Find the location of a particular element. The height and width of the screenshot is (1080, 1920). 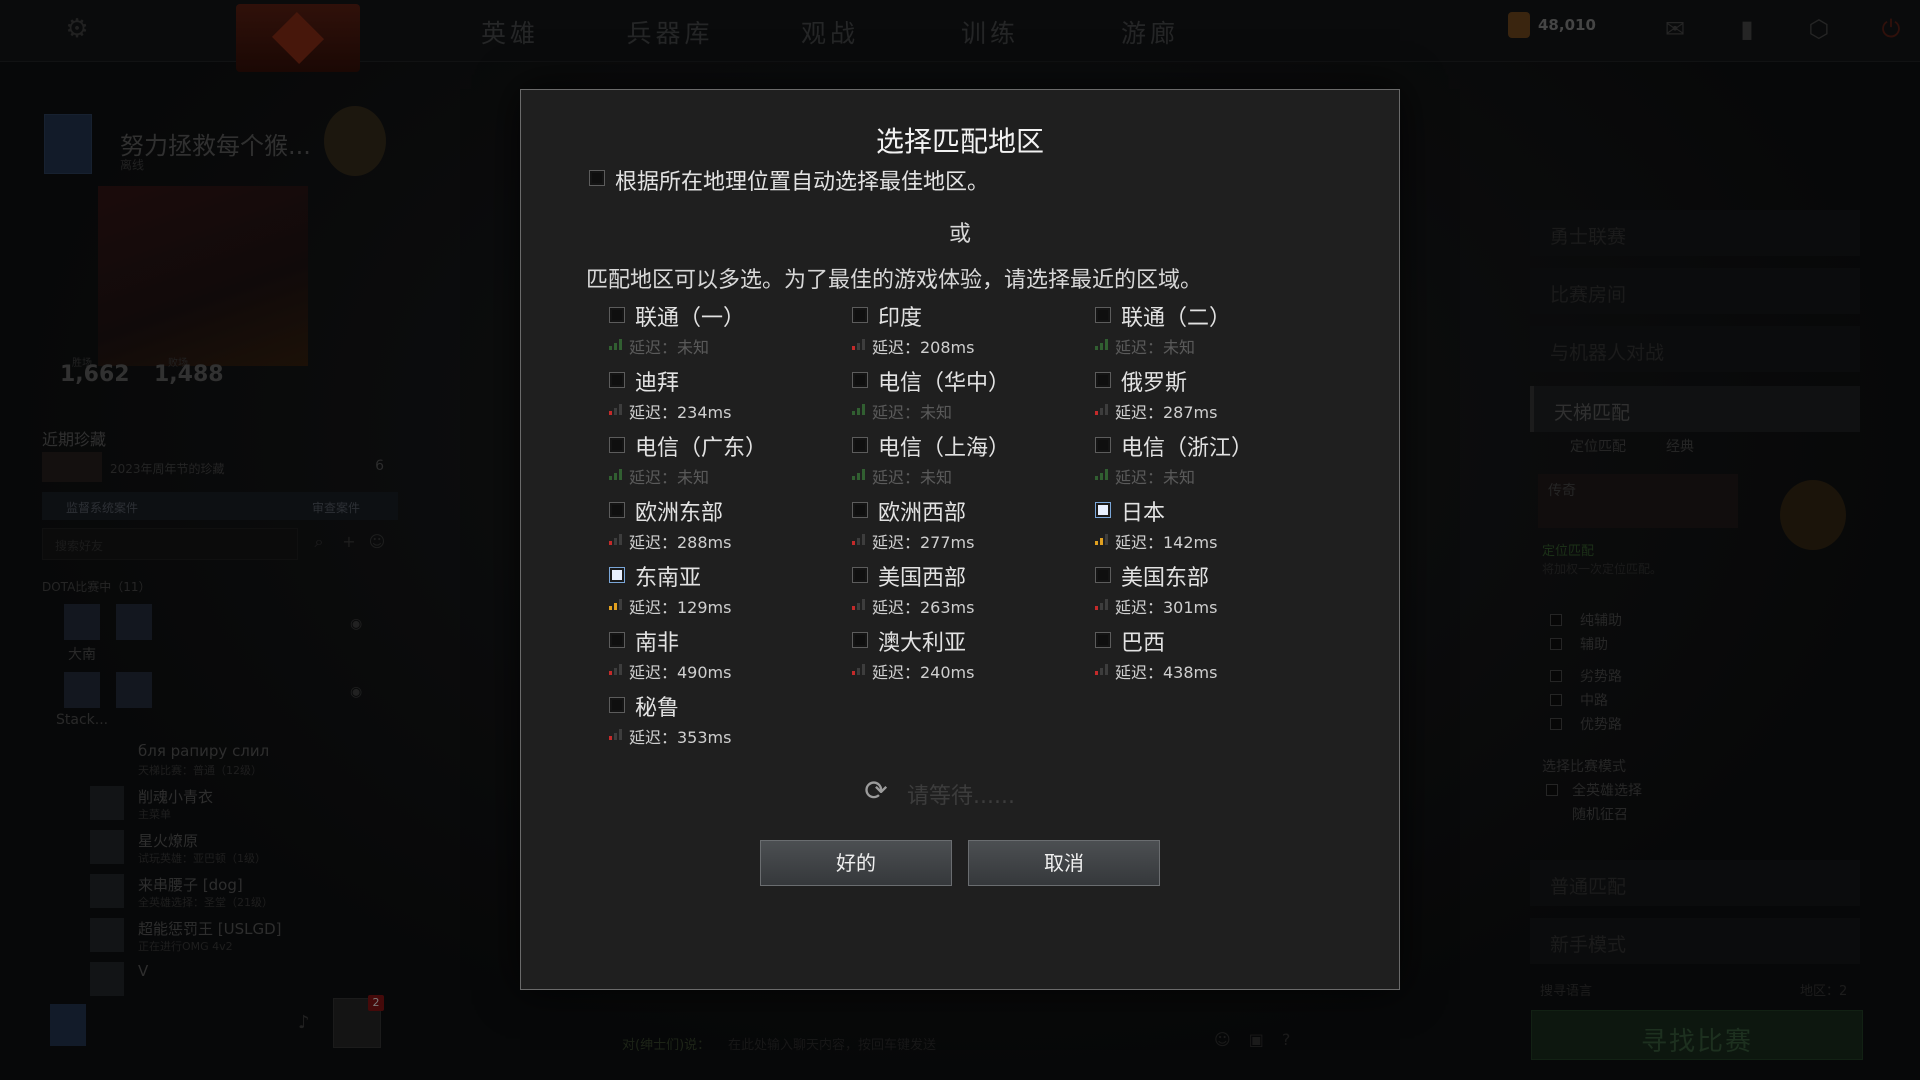

region-option: 巴西延迟：438ms is located at coordinates (1215, 655).